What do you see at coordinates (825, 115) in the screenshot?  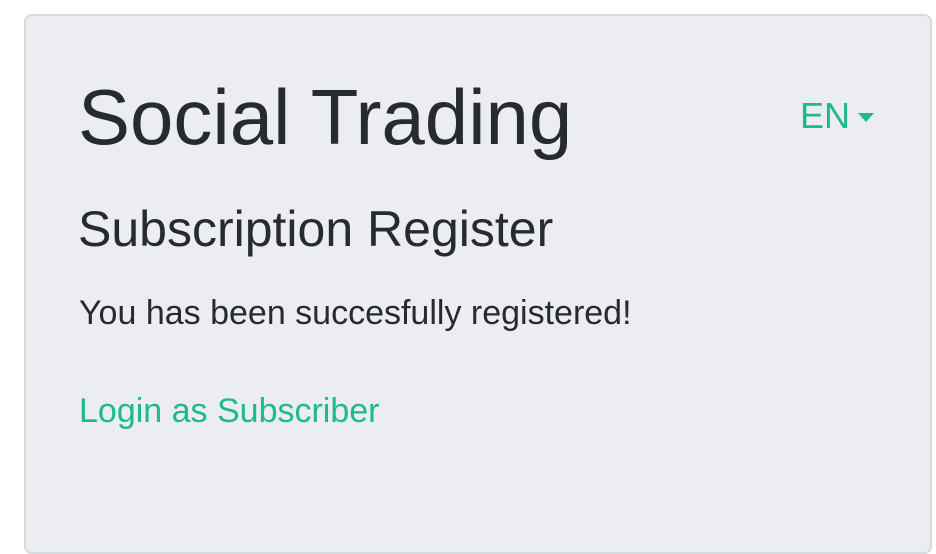 I see `language-label: EN` at bounding box center [825, 115].